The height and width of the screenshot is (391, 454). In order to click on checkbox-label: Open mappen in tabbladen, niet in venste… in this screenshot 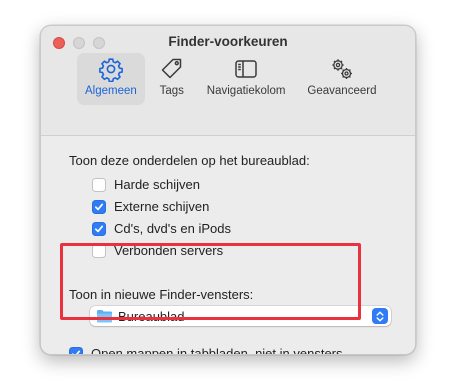, I will do `click(217, 350)`.